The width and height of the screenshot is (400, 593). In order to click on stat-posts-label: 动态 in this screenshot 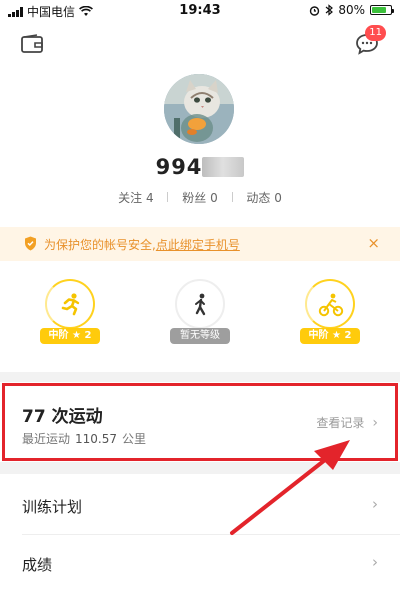, I will do `click(258, 198)`.